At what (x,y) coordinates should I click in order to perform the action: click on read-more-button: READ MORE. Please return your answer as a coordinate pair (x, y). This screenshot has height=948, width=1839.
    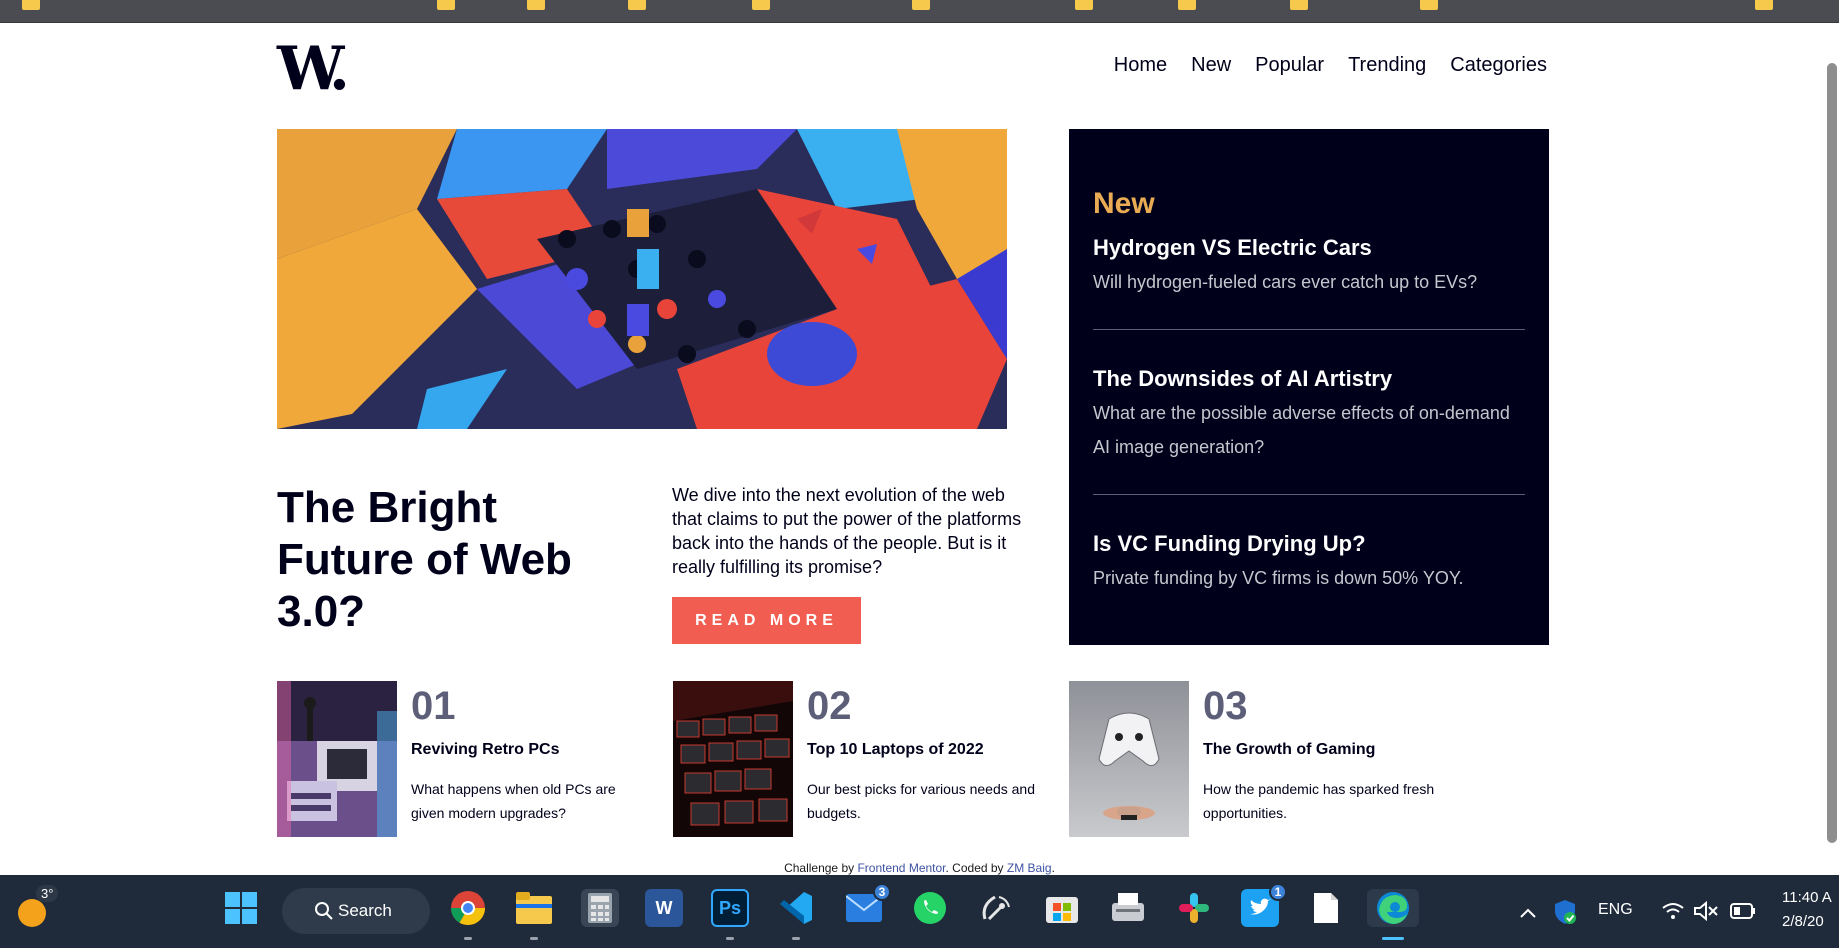
    Looking at the image, I should click on (766, 620).